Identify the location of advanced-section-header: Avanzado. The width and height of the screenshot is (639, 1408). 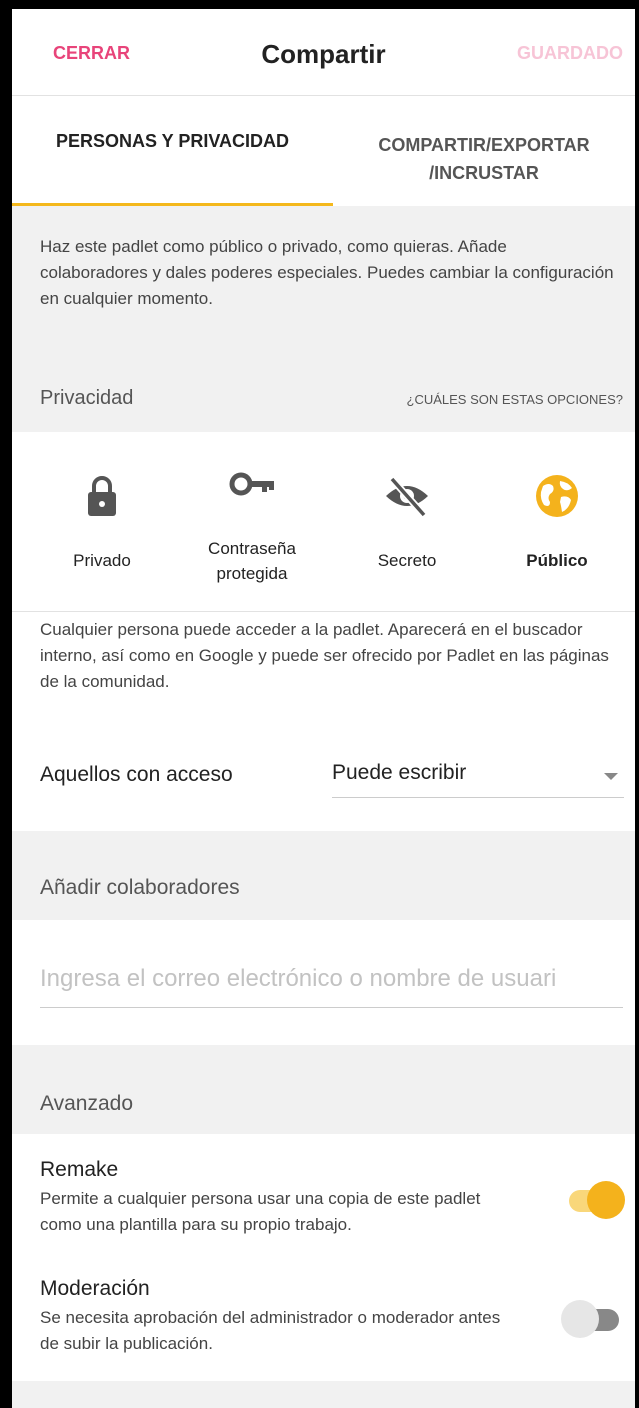
(323, 1089).